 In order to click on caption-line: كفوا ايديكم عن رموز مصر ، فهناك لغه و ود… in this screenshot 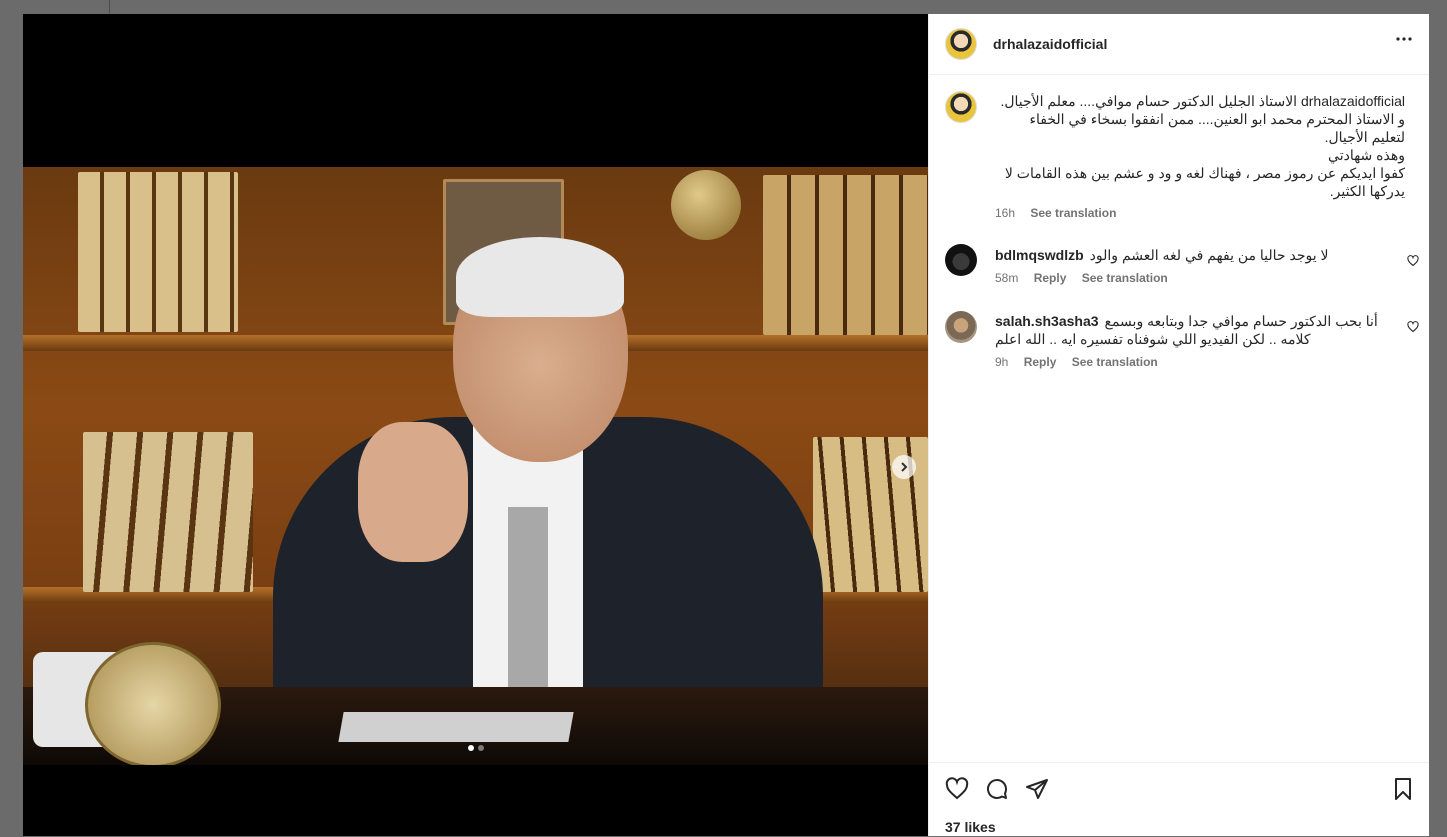, I will do `click(1204, 173)`.